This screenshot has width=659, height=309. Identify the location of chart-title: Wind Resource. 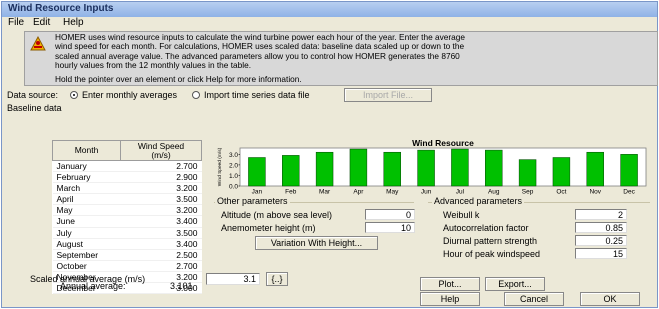
(443, 143).